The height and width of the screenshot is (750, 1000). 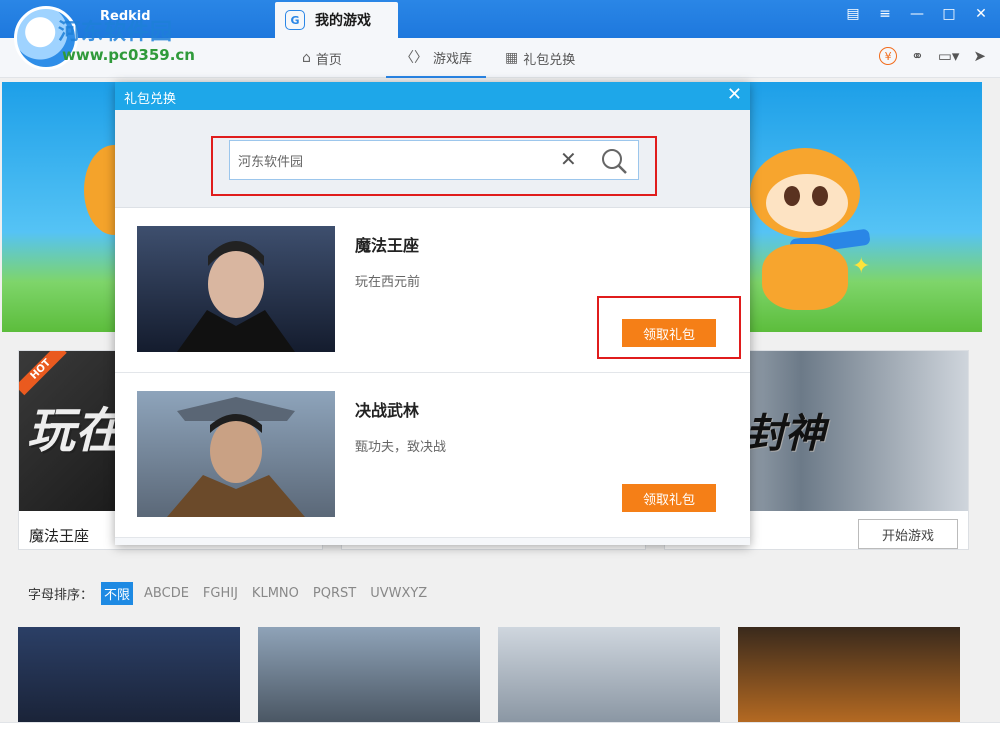 What do you see at coordinates (166, 593) in the screenshot?
I see `sort-item-abcde: ABCDE` at bounding box center [166, 593].